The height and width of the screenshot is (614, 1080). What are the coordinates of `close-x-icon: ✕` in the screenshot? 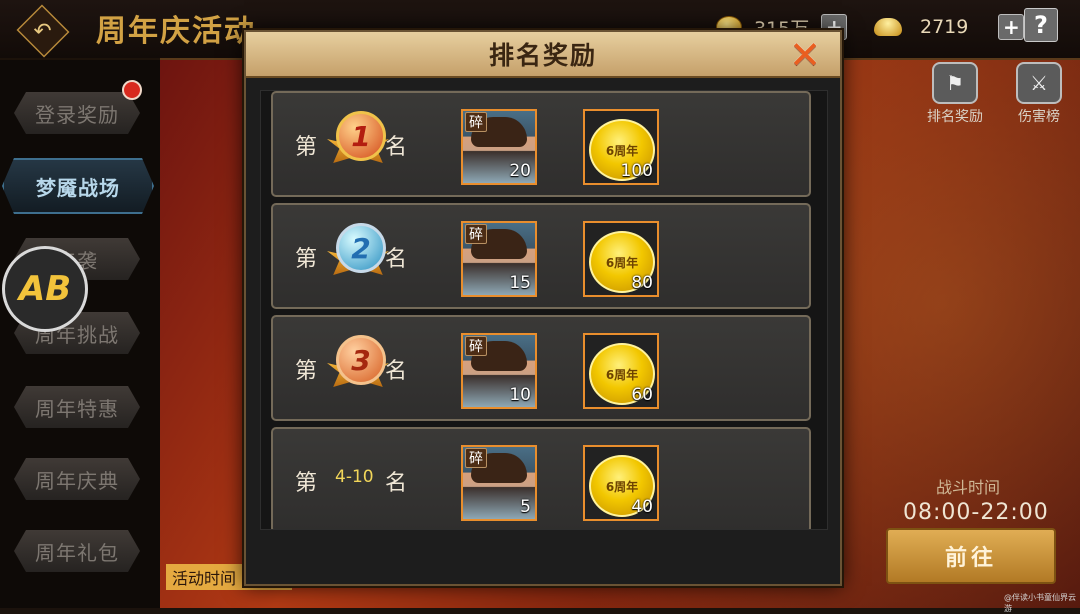 It's located at (805, 55).